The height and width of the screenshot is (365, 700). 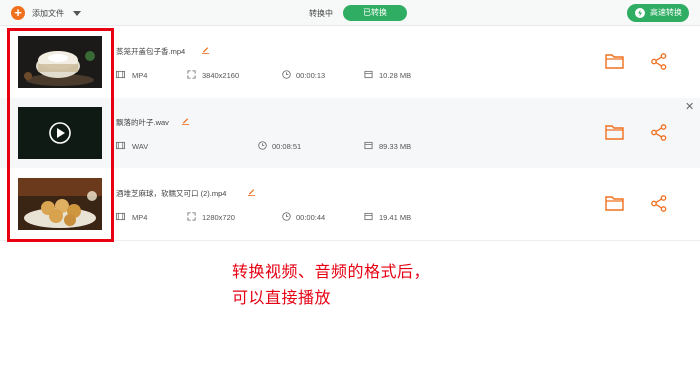 I want to click on tab-converted: 已转换, so click(x=375, y=13).